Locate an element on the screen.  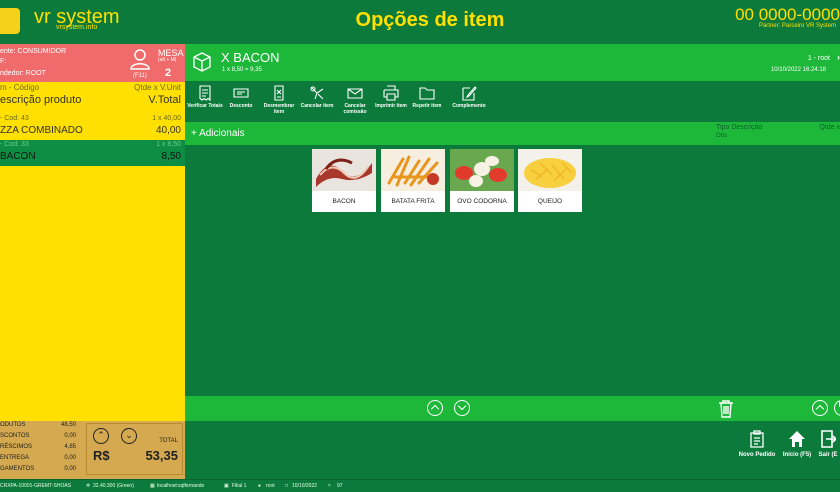
status-num: 97 is located at coordinates (340, 486).